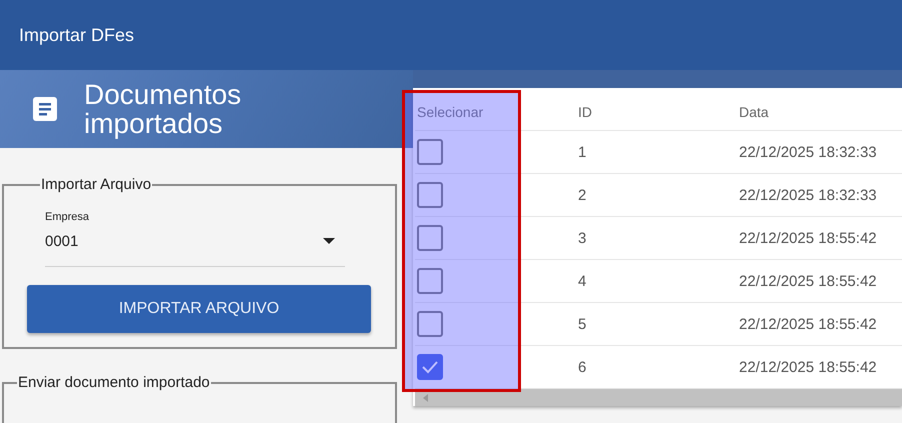 Image resolution: width=902 pixels, height=423 pixels. What do you see at coordinates (45, 109) in the screenshot?
I see `document-icon` at bounding box center [45, 109].